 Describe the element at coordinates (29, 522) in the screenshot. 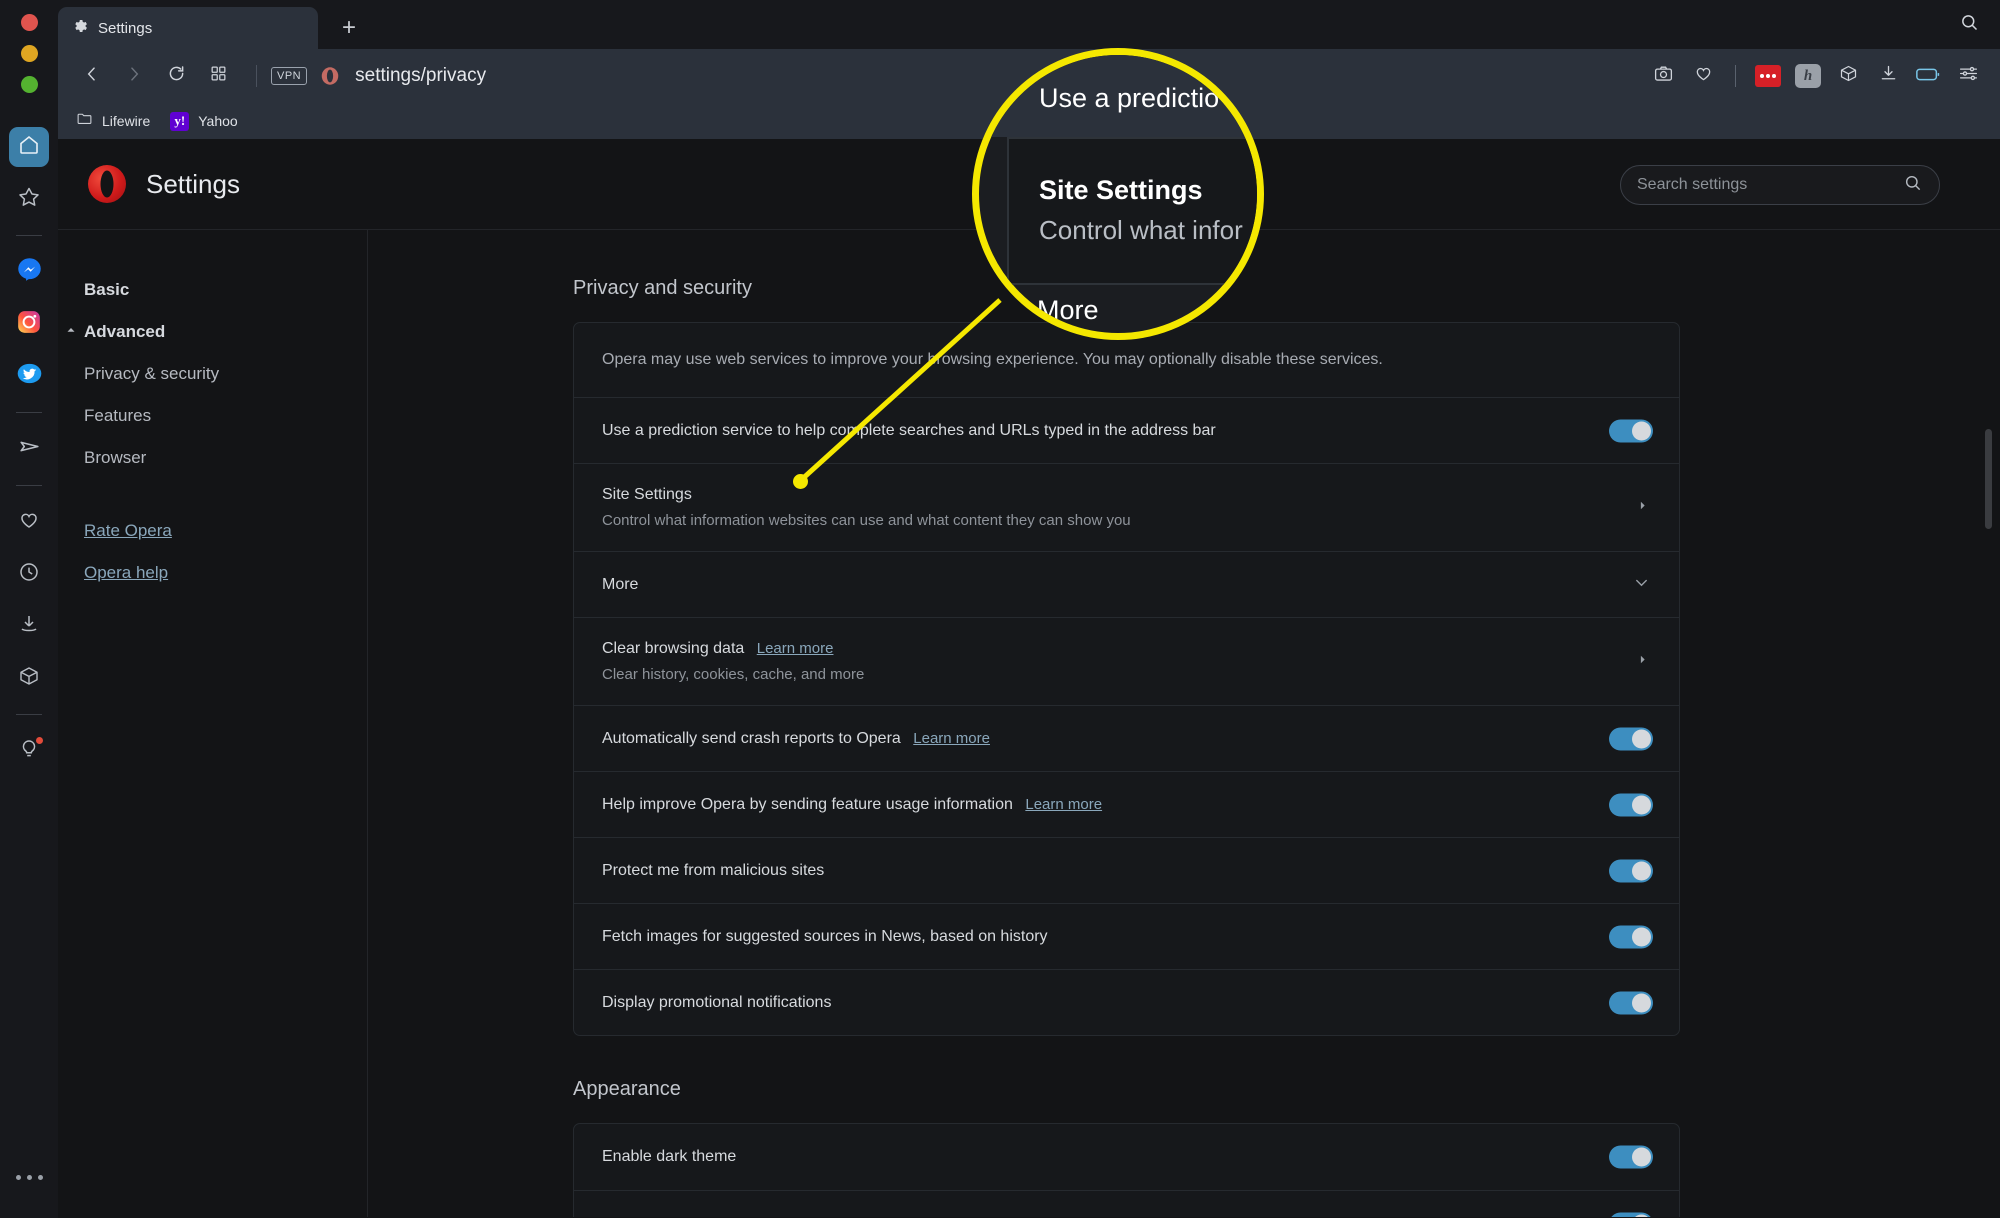

I see `sidebar-item-bookmarks` at that location.